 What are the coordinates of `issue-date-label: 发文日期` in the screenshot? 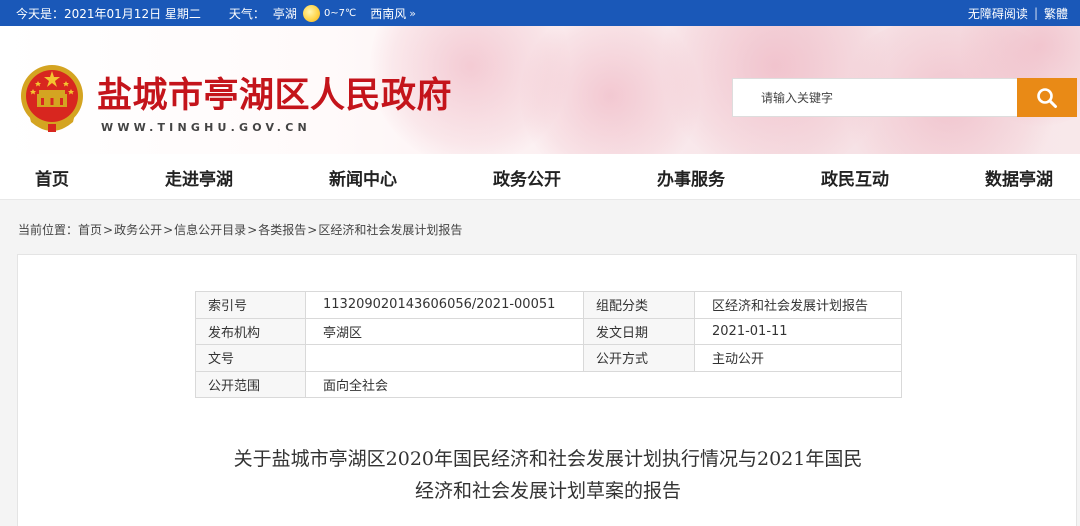 It's located at (639, 331).